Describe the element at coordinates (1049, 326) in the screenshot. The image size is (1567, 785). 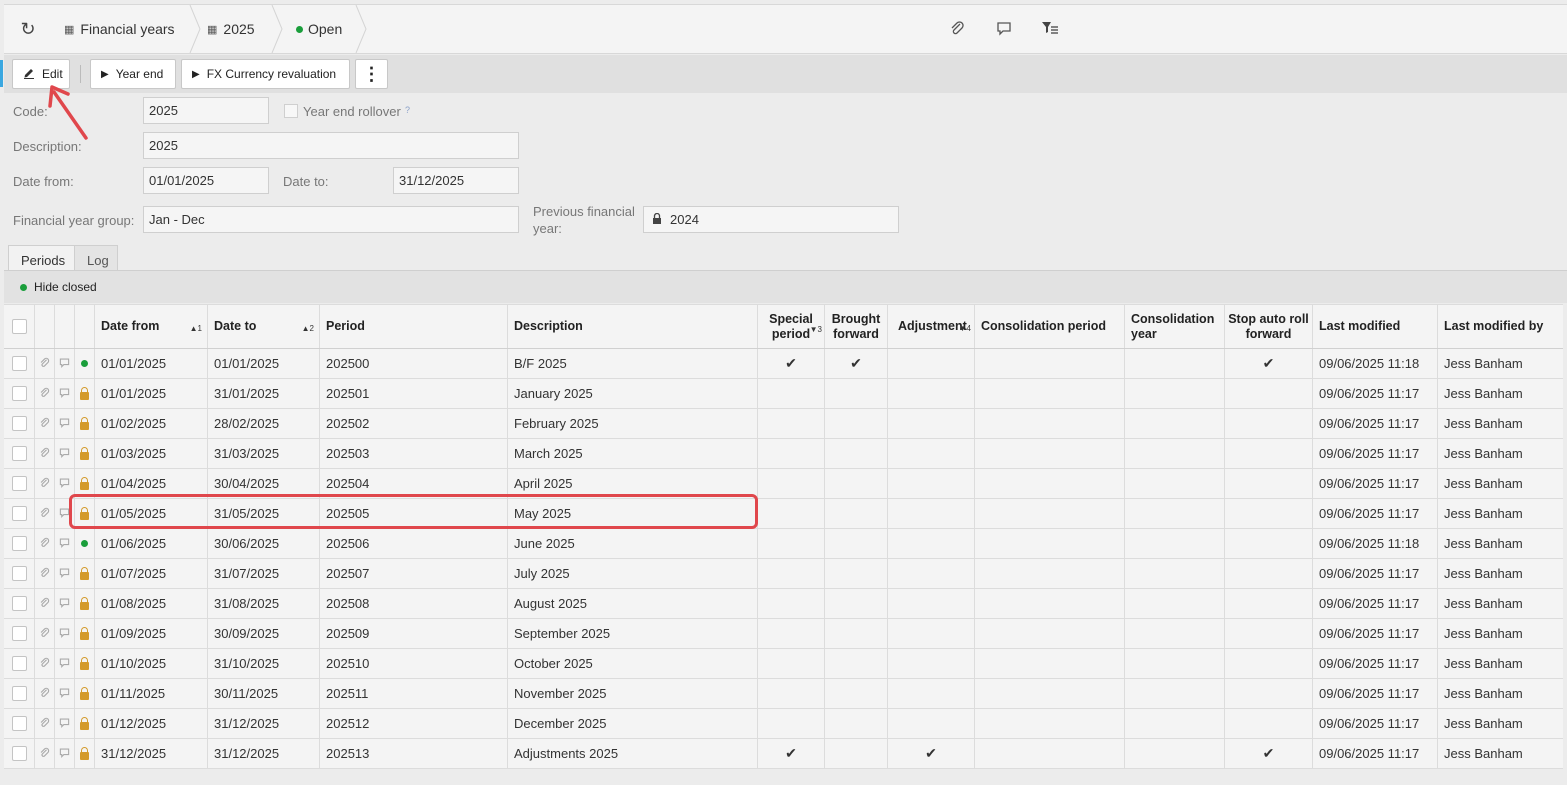
I see `header-consolidation-period: Consolidation period` at that location.